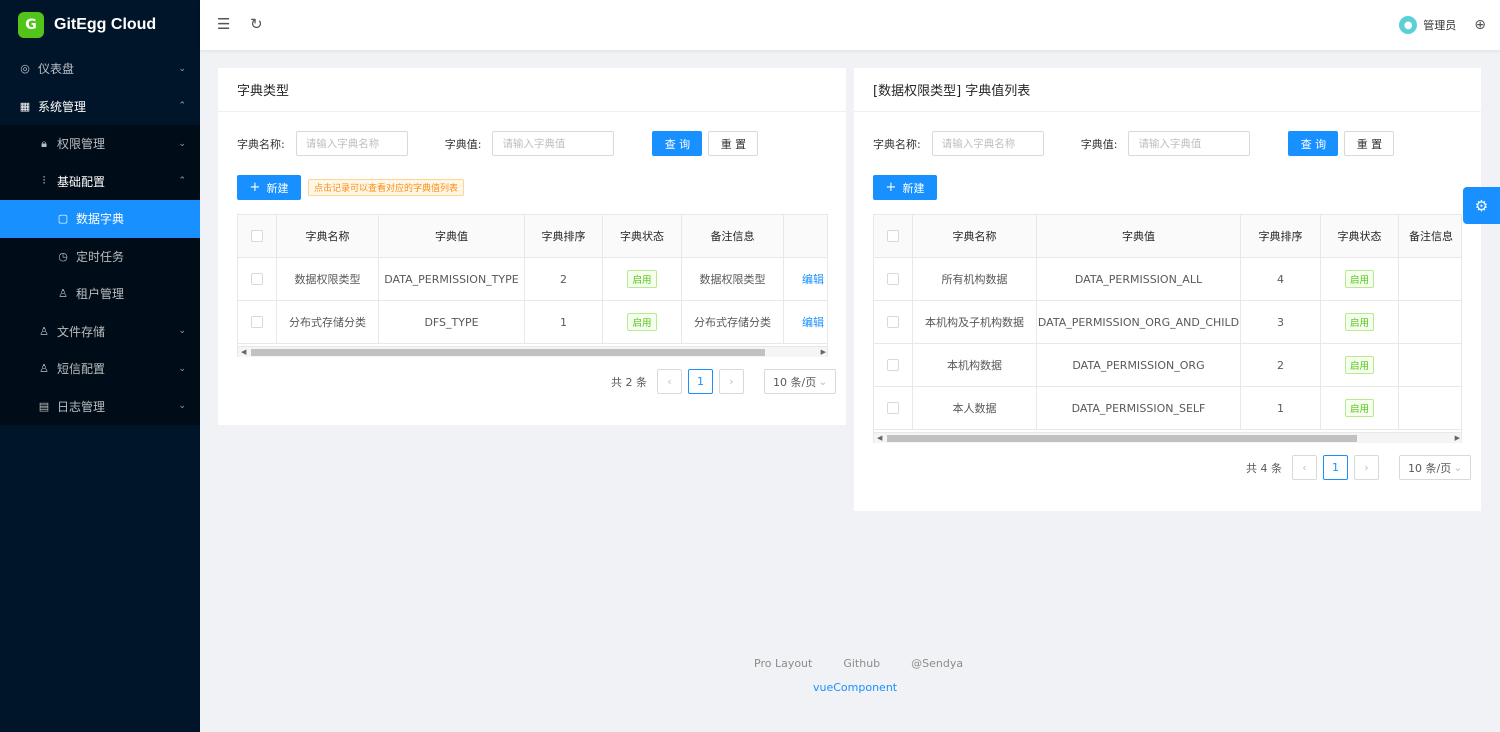  I want to click on col-header: 字典状态, so click(1360, 236).